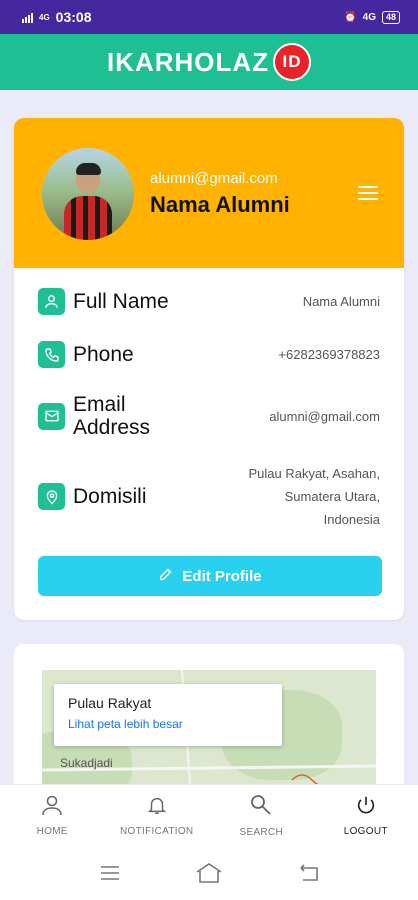  Describe the element at coordinates (220, 204) in the screenshot. I see `profile-name: Nama Alumni` at that location.